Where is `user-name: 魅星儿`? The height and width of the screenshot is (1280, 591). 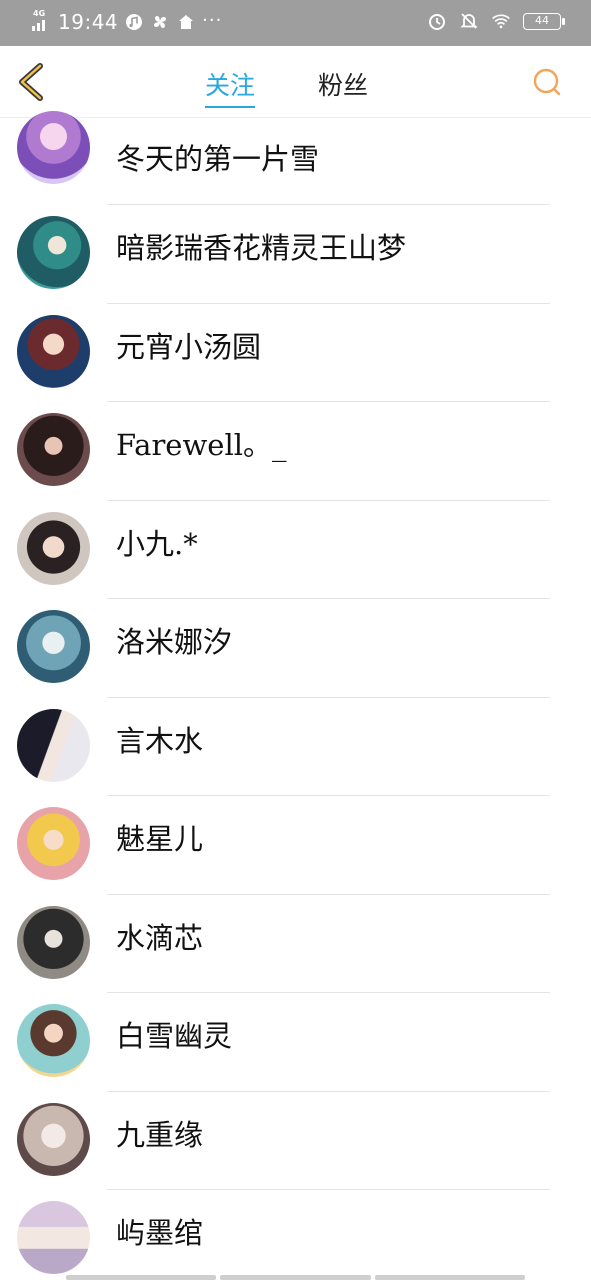
user-name: 魅星儿 is located at coordinates (160, 839).